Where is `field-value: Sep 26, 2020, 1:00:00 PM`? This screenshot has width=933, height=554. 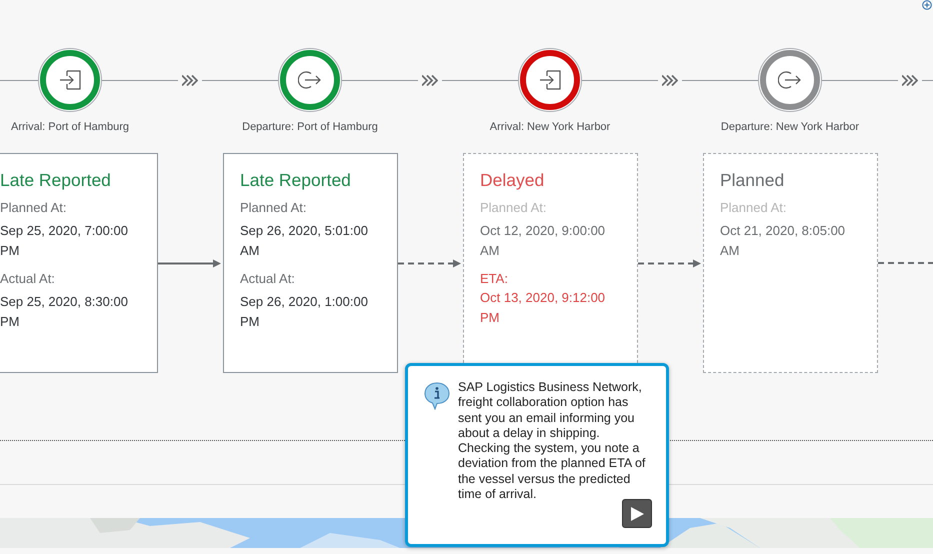
field-value: Sep 26, 2020, 1:00:00 PM is located at coordinates (304, 312).